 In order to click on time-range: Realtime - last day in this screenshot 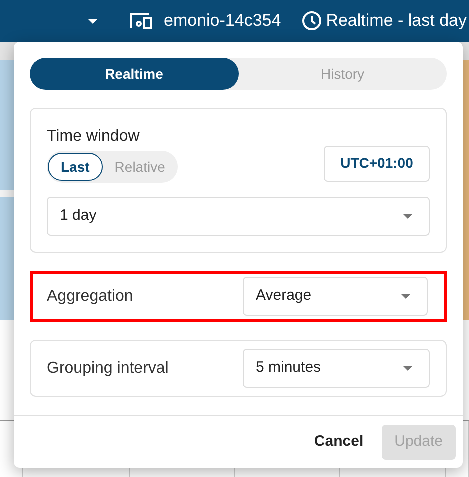, I will do `click(396, 21)`.